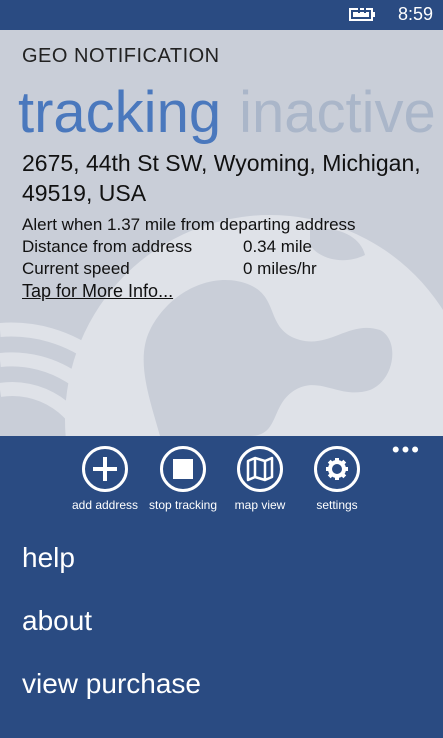  I want to click on battery-charging-icon, so click(362, 14).